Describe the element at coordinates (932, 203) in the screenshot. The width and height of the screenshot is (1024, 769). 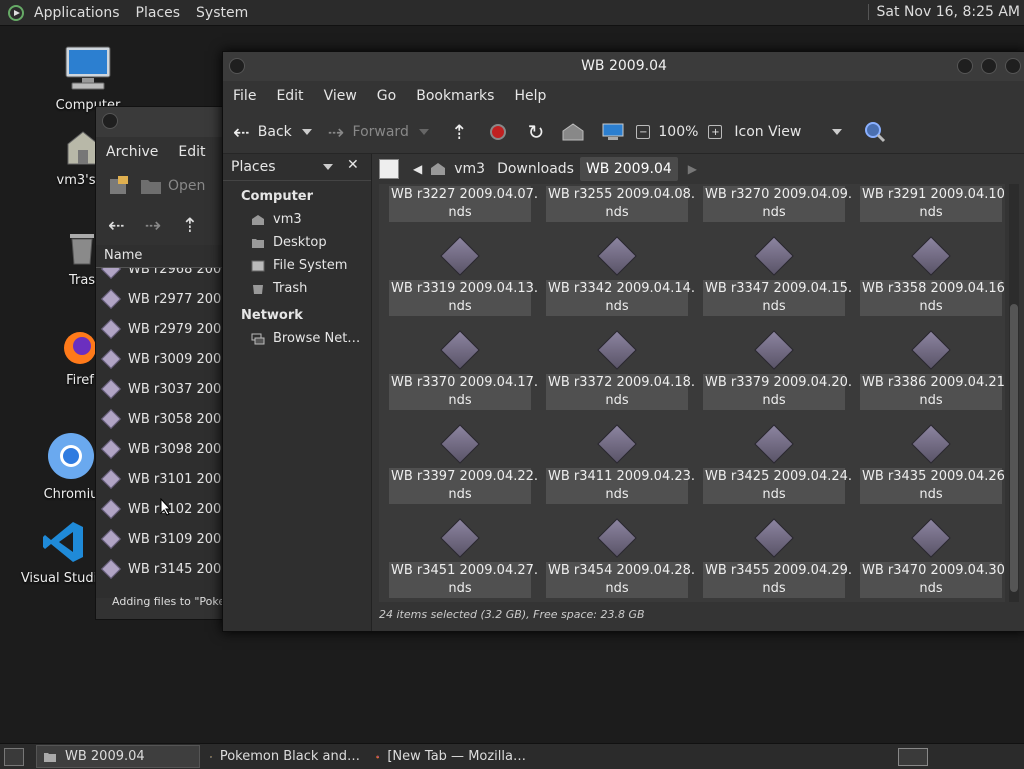
I see `file-item: WB r3291 2009.04.10. nds` at that location.